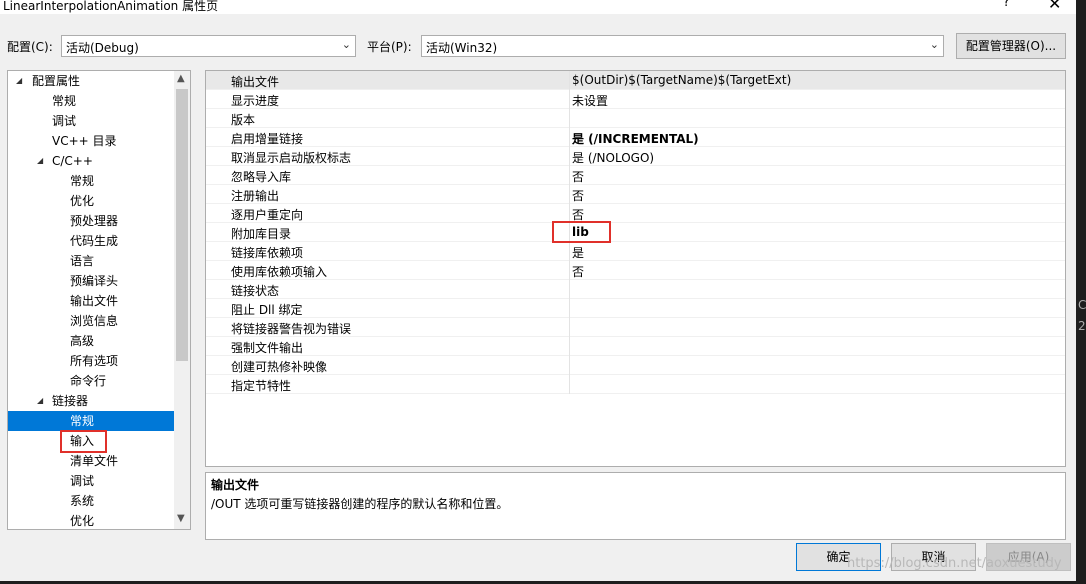 The image size is (1086, 584). I want to click on tree-item: ◢ 链接器, so click(91, 401).